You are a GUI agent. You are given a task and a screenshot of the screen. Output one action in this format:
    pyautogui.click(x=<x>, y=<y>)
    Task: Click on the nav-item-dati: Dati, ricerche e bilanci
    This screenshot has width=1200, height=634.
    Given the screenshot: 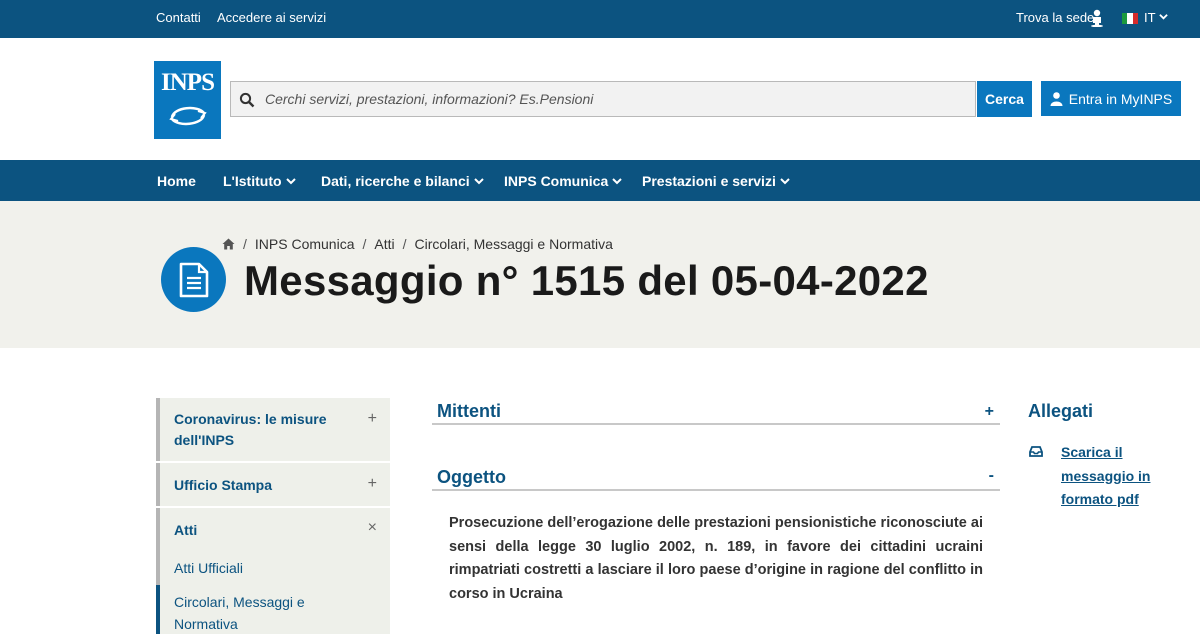 What is the action you would take?
    pyautogui.click(x=402, y=181)
    